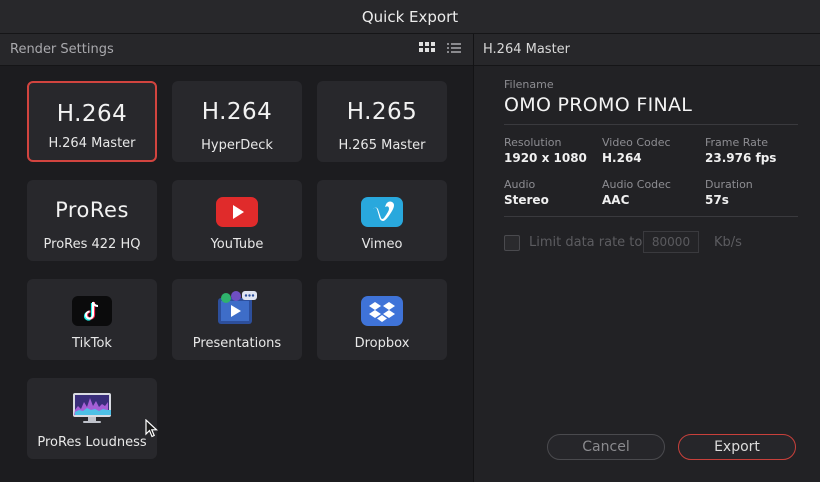 Image resolution: width=820 pixels, height=482 pixels. What do you see at coordinates (526, 200) in the screenshot?
I see `audio-value: Stereo` at bounding box center [526, 200].